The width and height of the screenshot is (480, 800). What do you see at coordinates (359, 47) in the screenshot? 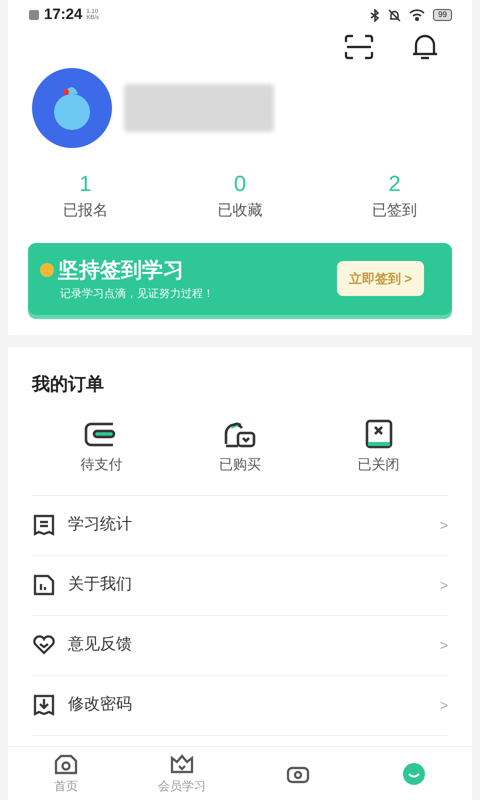
I see `scan-icon` at bounding box center [359, 47].